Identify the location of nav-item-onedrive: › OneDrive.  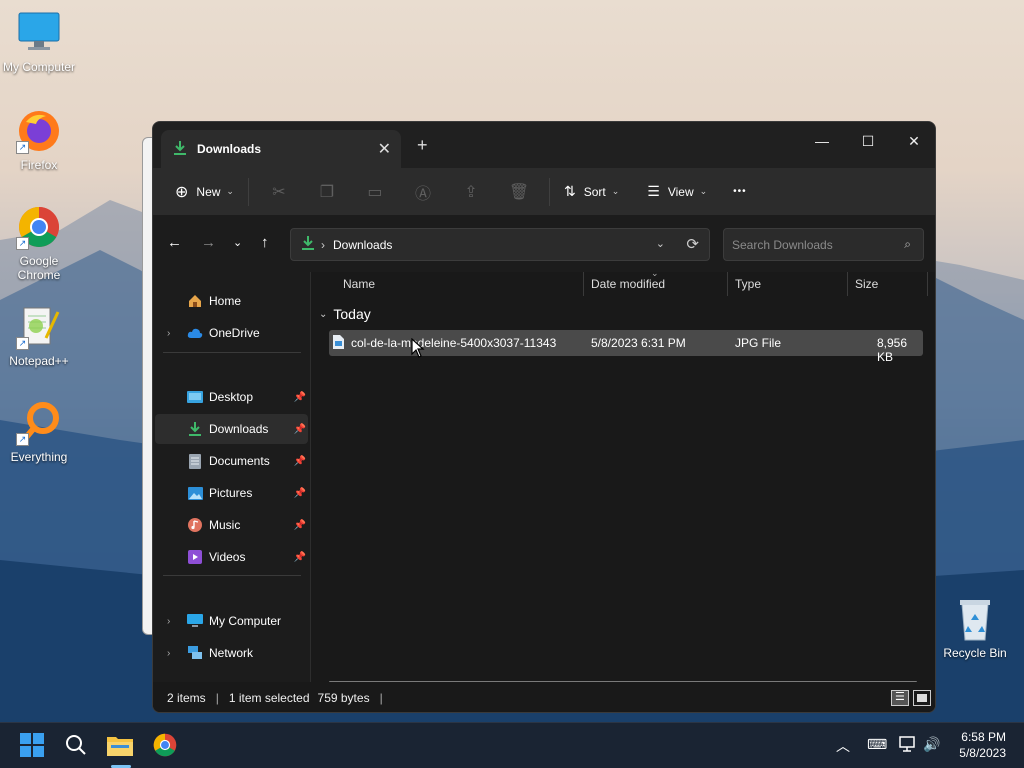
(231, 333).